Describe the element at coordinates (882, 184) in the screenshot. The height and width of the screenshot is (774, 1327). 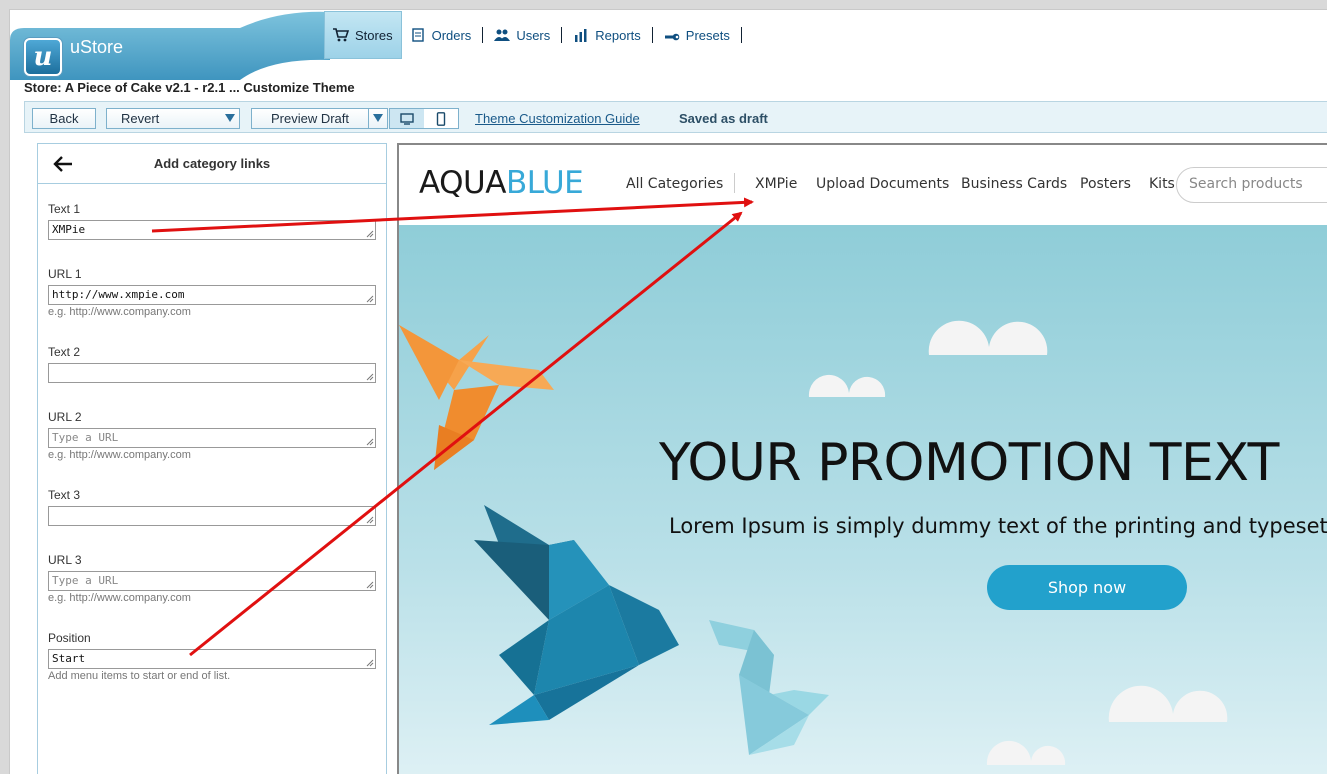
I see `site-nav-upload-documents: Upload Documents` at that location.